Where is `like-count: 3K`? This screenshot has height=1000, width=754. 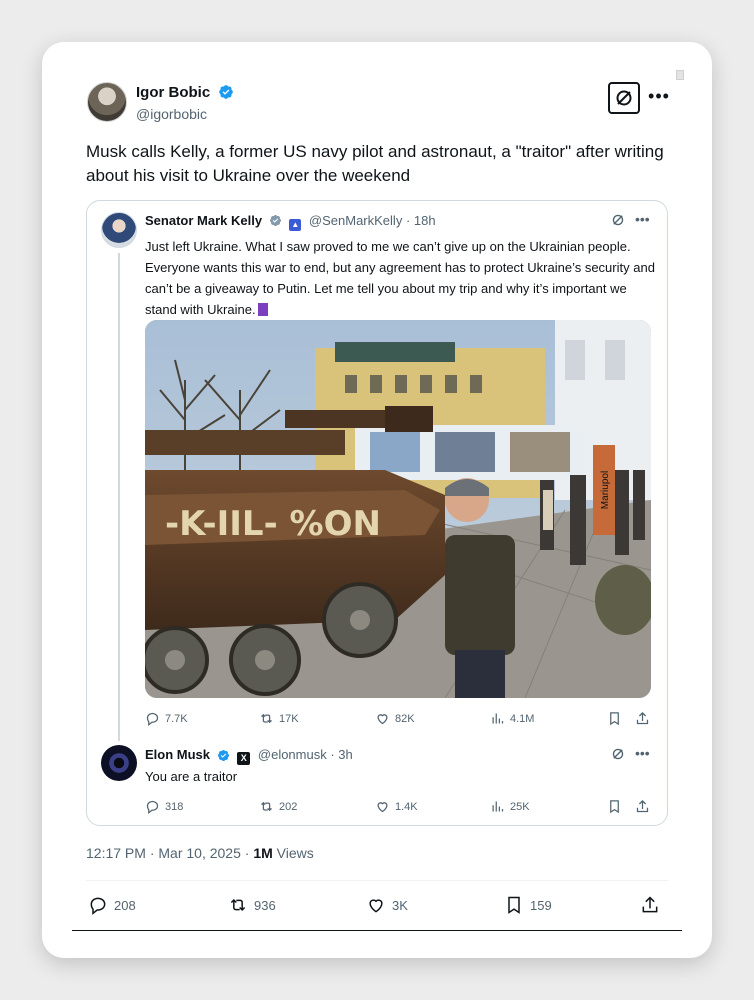
like-count: 3K is located at coordinates (400, 905).